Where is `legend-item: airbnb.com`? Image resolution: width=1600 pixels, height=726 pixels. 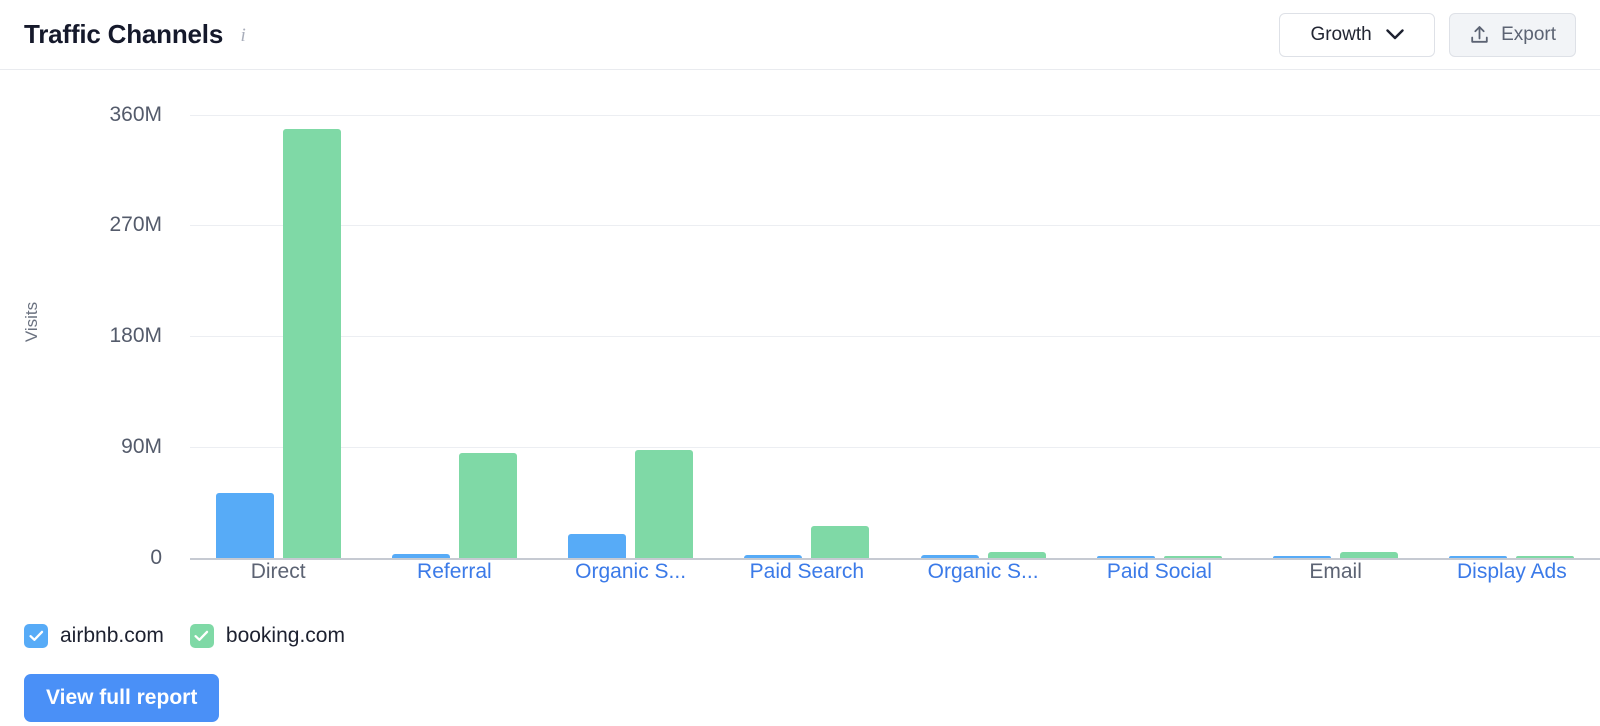
legend-item: airbnb.com is located at coordinates (94, 636).